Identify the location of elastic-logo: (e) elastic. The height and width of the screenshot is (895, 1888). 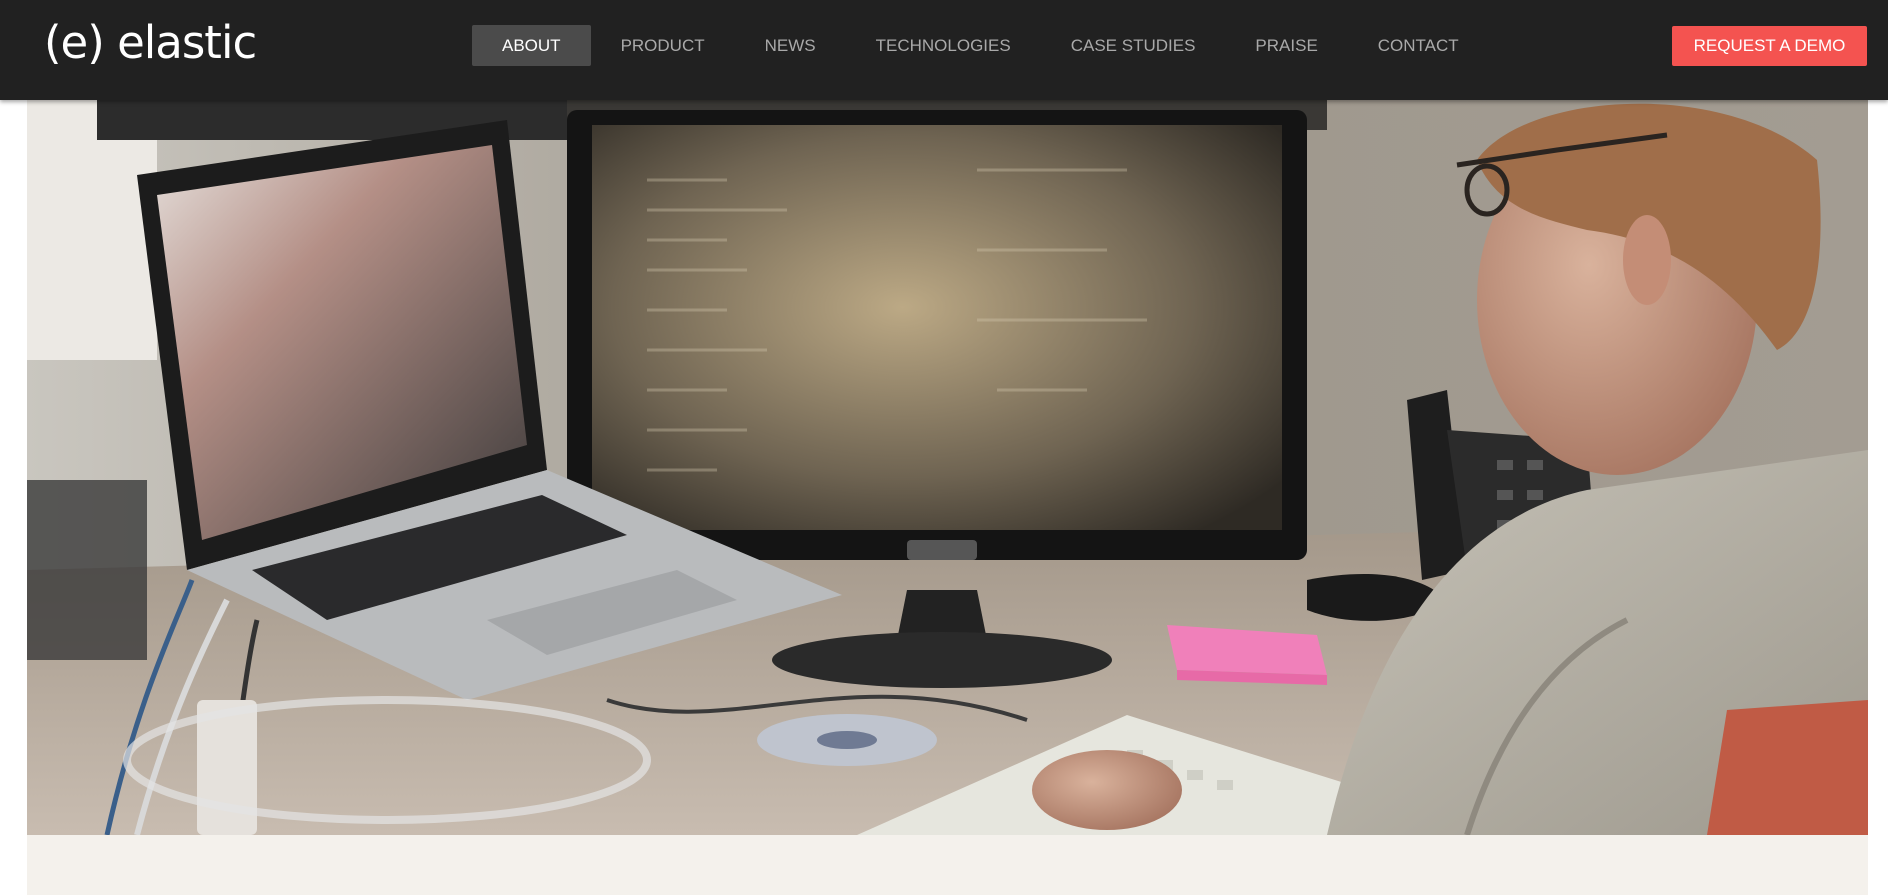
(150, 42).